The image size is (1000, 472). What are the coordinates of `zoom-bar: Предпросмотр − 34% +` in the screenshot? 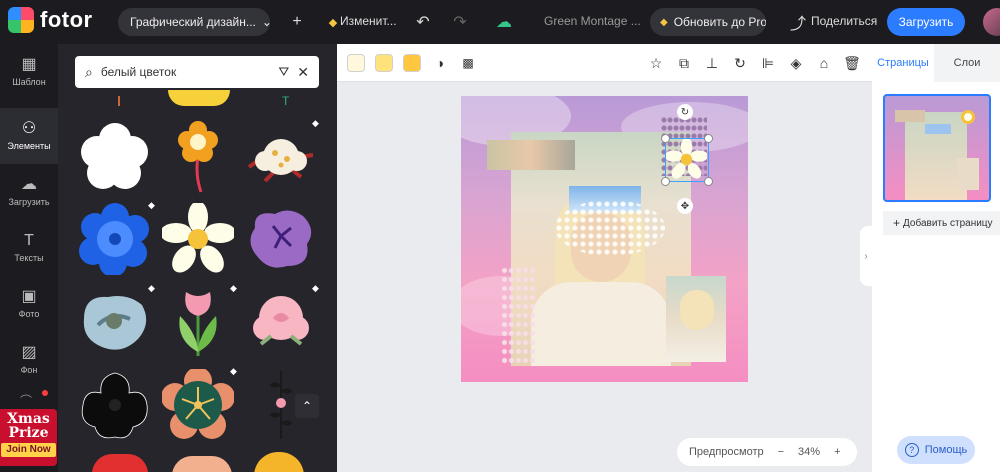 It's located at (767, 452).